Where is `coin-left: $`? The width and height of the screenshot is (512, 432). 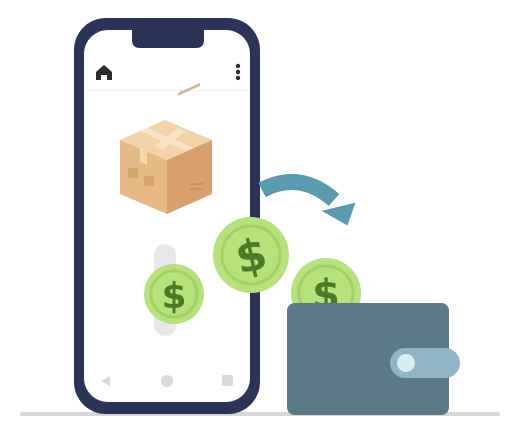
coin-left: $ is located at coordinates (174, 294).